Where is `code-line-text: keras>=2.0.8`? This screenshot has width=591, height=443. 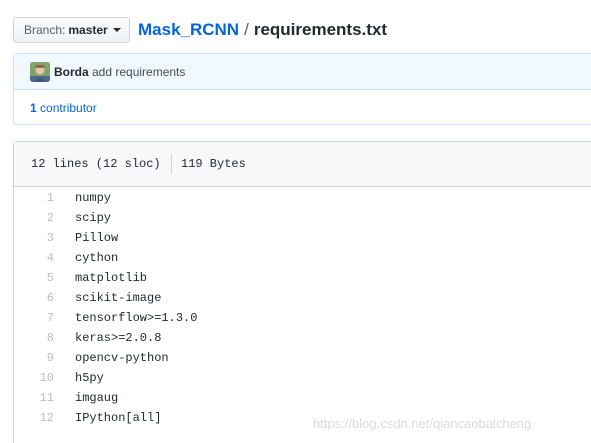
code-line-text: keras>=2.0.8 is located at coordinates (118, 338).